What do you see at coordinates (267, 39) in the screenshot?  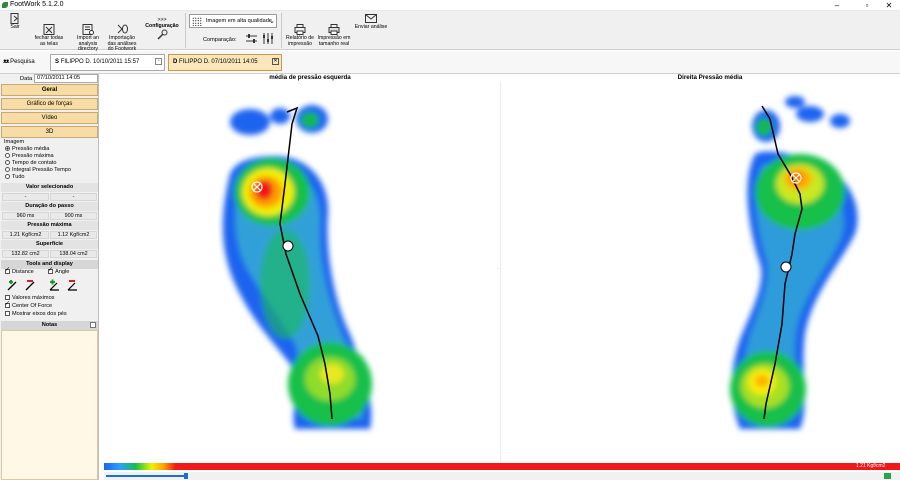 I see `compare-columns-icon` at bounding box center [267, 39].